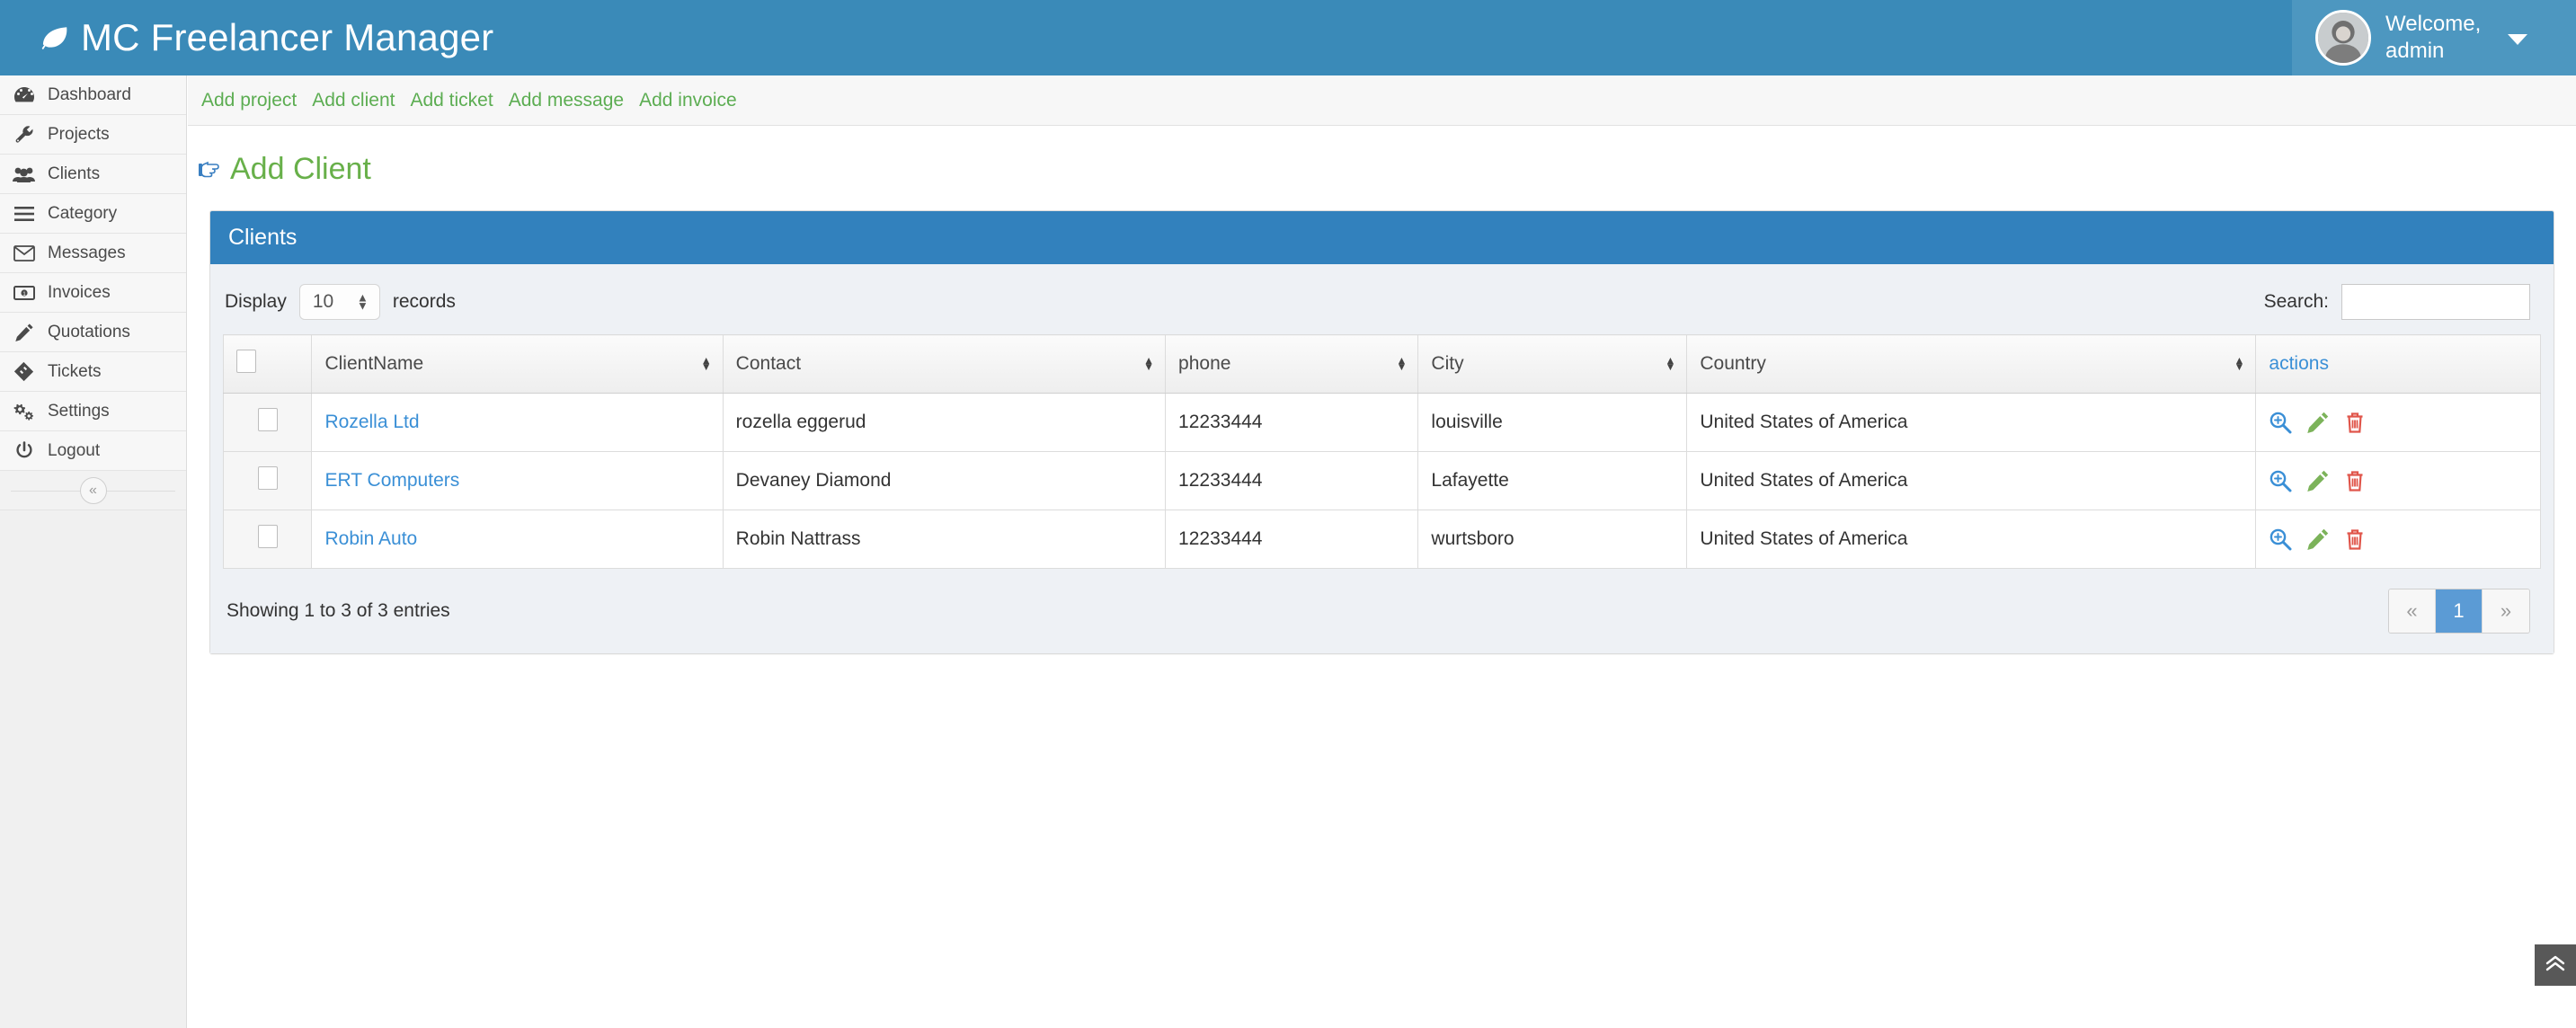 This screenshot has height=1028, width=2576. What do you see at coordinates (2343, 38) in the screenshot?
I see `avatar` at bounding box center [2343, 38].